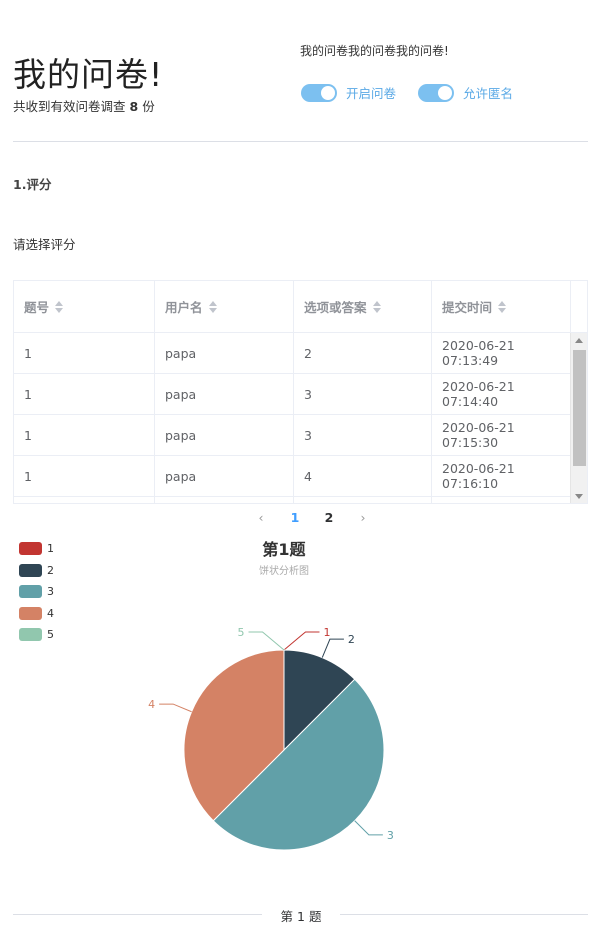  What do you see at coordinates (390, 835) in the screenshot?
I see `pie-label-3: 3` at bounding box center [390, 835].